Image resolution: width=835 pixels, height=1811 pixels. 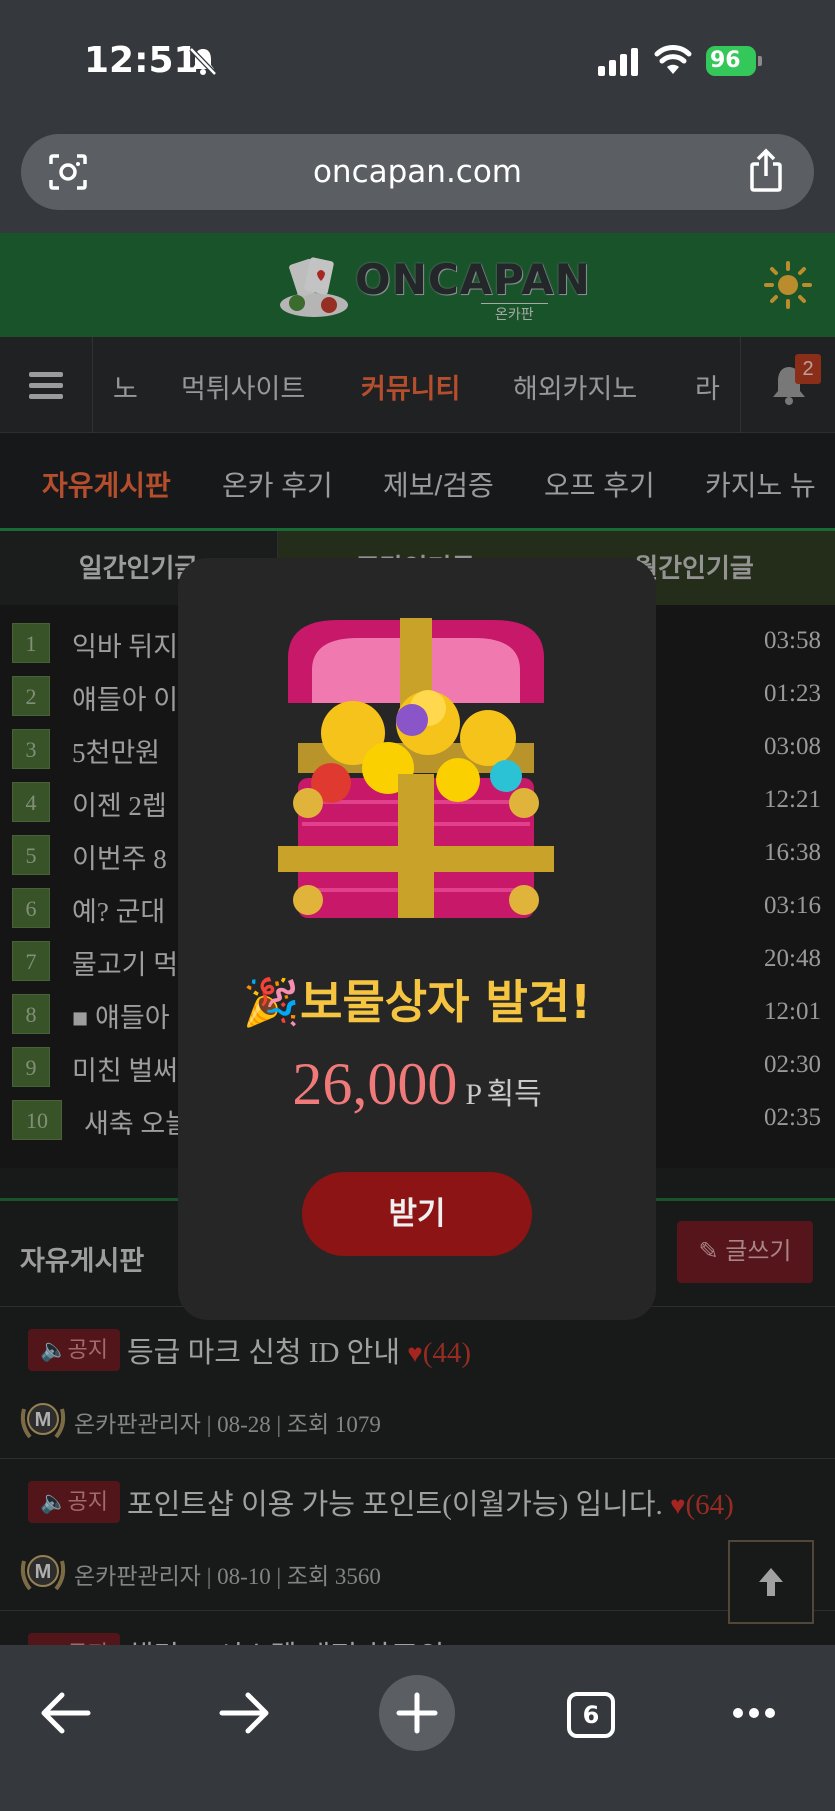 I want to click on treasure-chest-icon, so click(x=416, y=768).